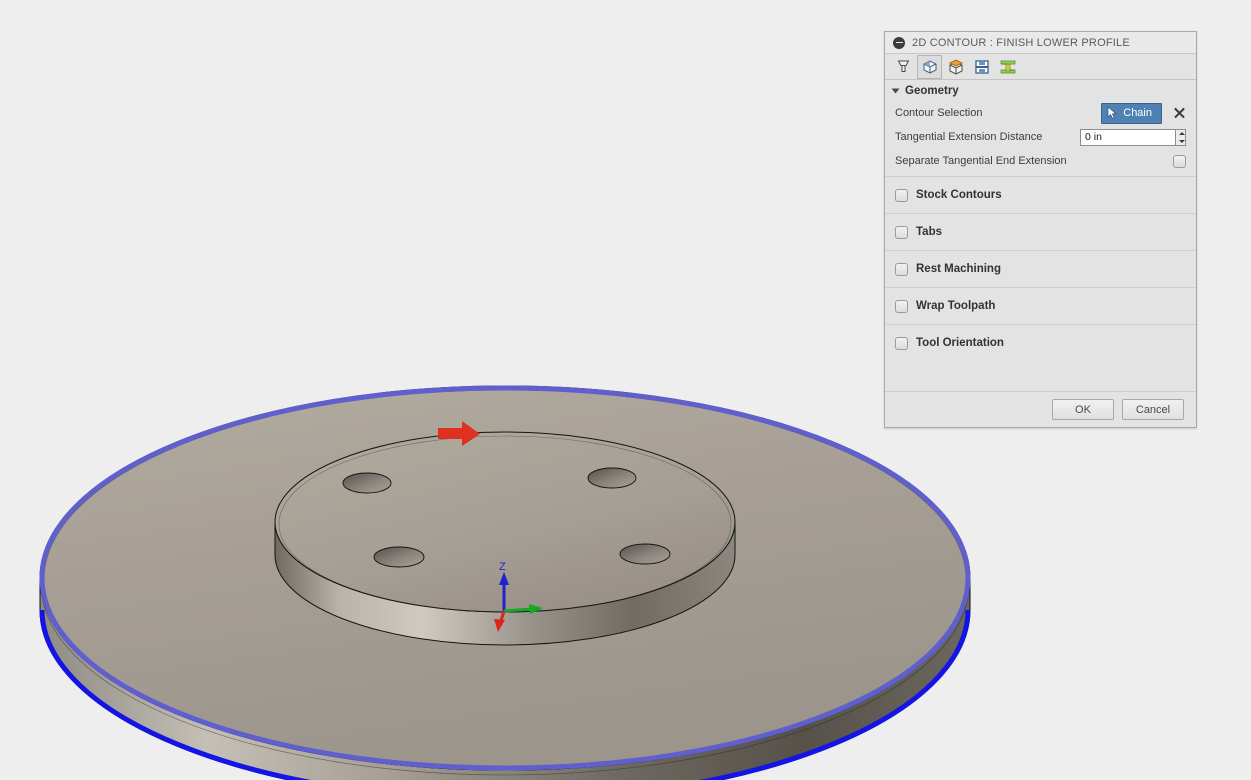  I want to click on geometry-cube-icon, so click(929, 66).